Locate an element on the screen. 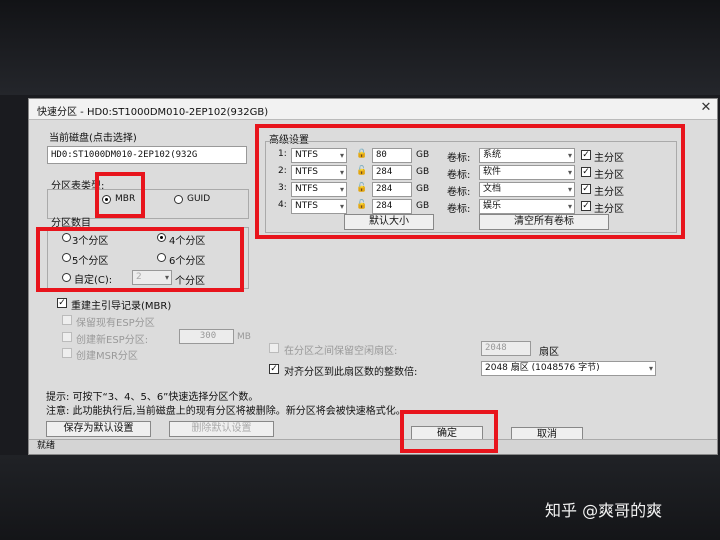 This screenshot has width=720, height=540. title-bar: 快速分区 - HD0:ST1000DM010-2EP102(932GB) ✕ is located at coordinates (373, 109).